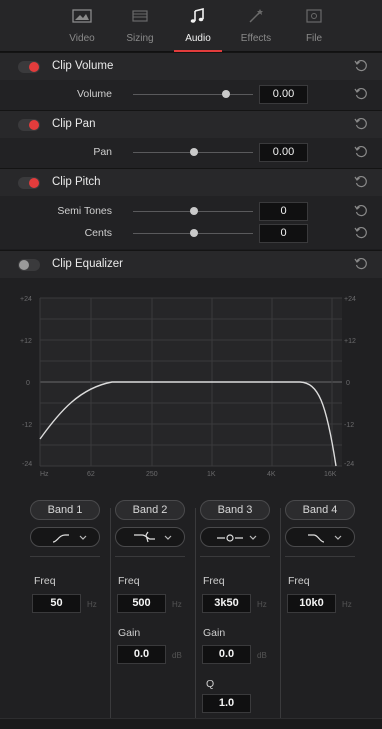 The image size is (382, 729). What do you see at coordinates (256, 19) in the screenshot?
I see `effects-wand-icon` at bounding box center [256, 19].